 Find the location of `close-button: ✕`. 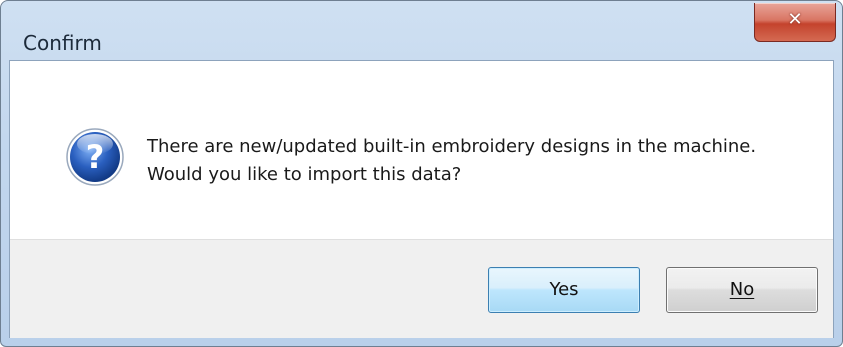

close-button: ✕ is located at coordinates (795, 22).